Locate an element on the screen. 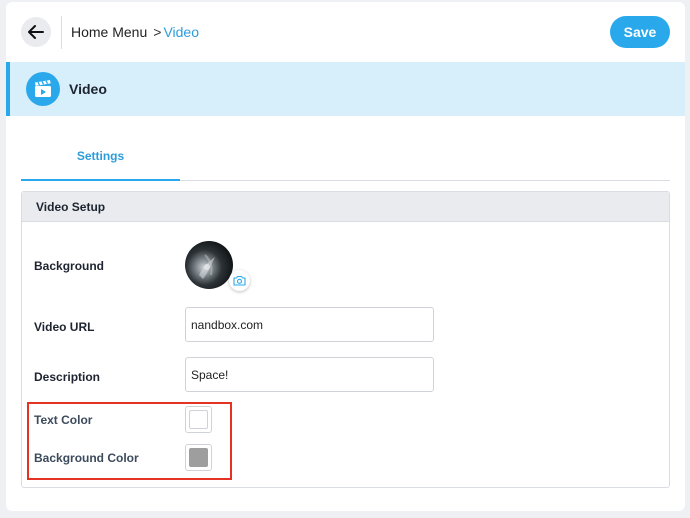 This screenshot has width=690, height=518. arrow-left-icon is located at coordinates (36, 32).